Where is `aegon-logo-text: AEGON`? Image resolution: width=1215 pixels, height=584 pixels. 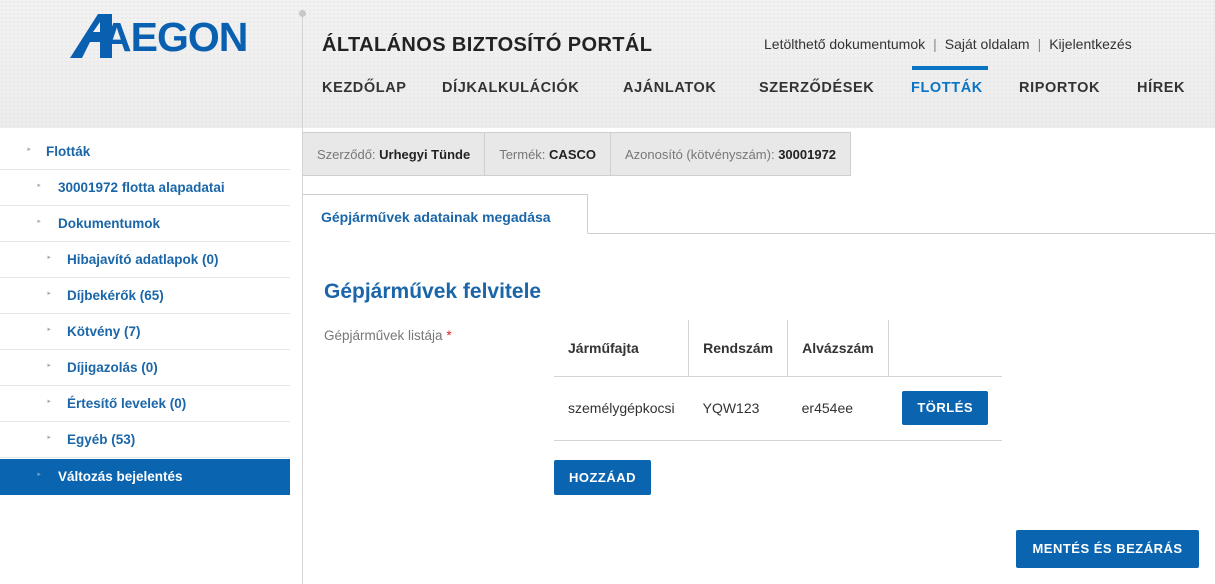 aegon-logo-text: AEGON is located at coordinates (175, 37).